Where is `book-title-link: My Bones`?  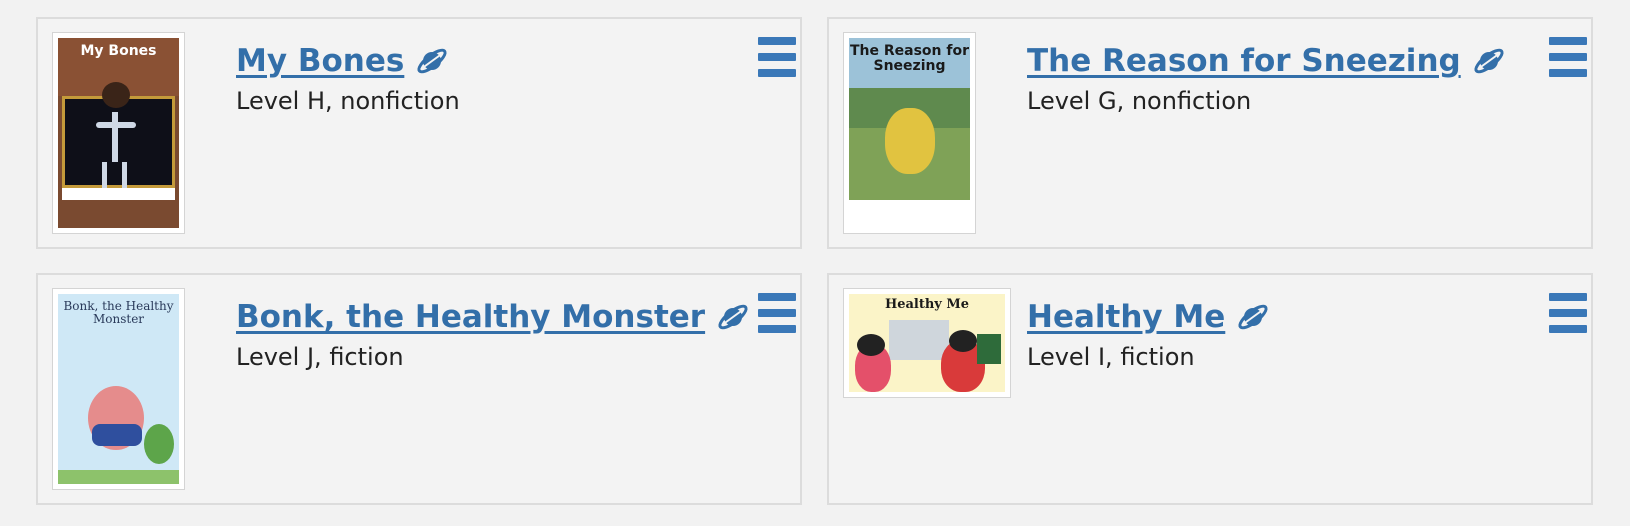 book-title-link: My Bones is located at coordinates (320, 61).